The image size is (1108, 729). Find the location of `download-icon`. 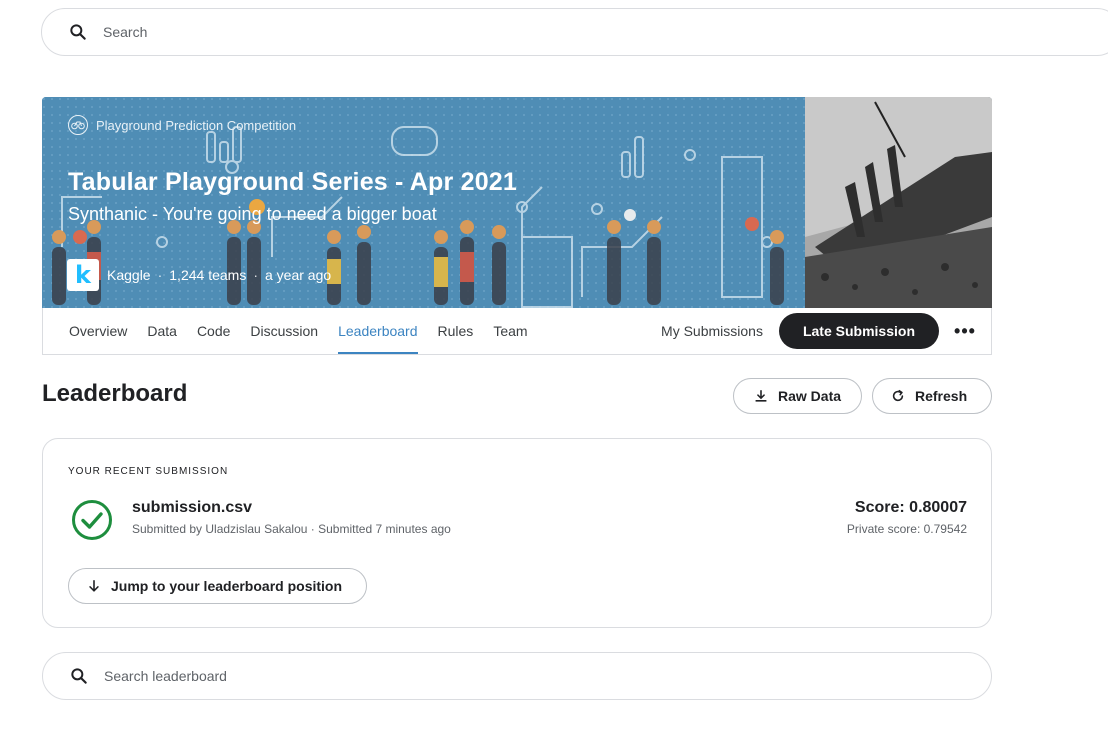

download-icon is located at coordinates (761, 395).